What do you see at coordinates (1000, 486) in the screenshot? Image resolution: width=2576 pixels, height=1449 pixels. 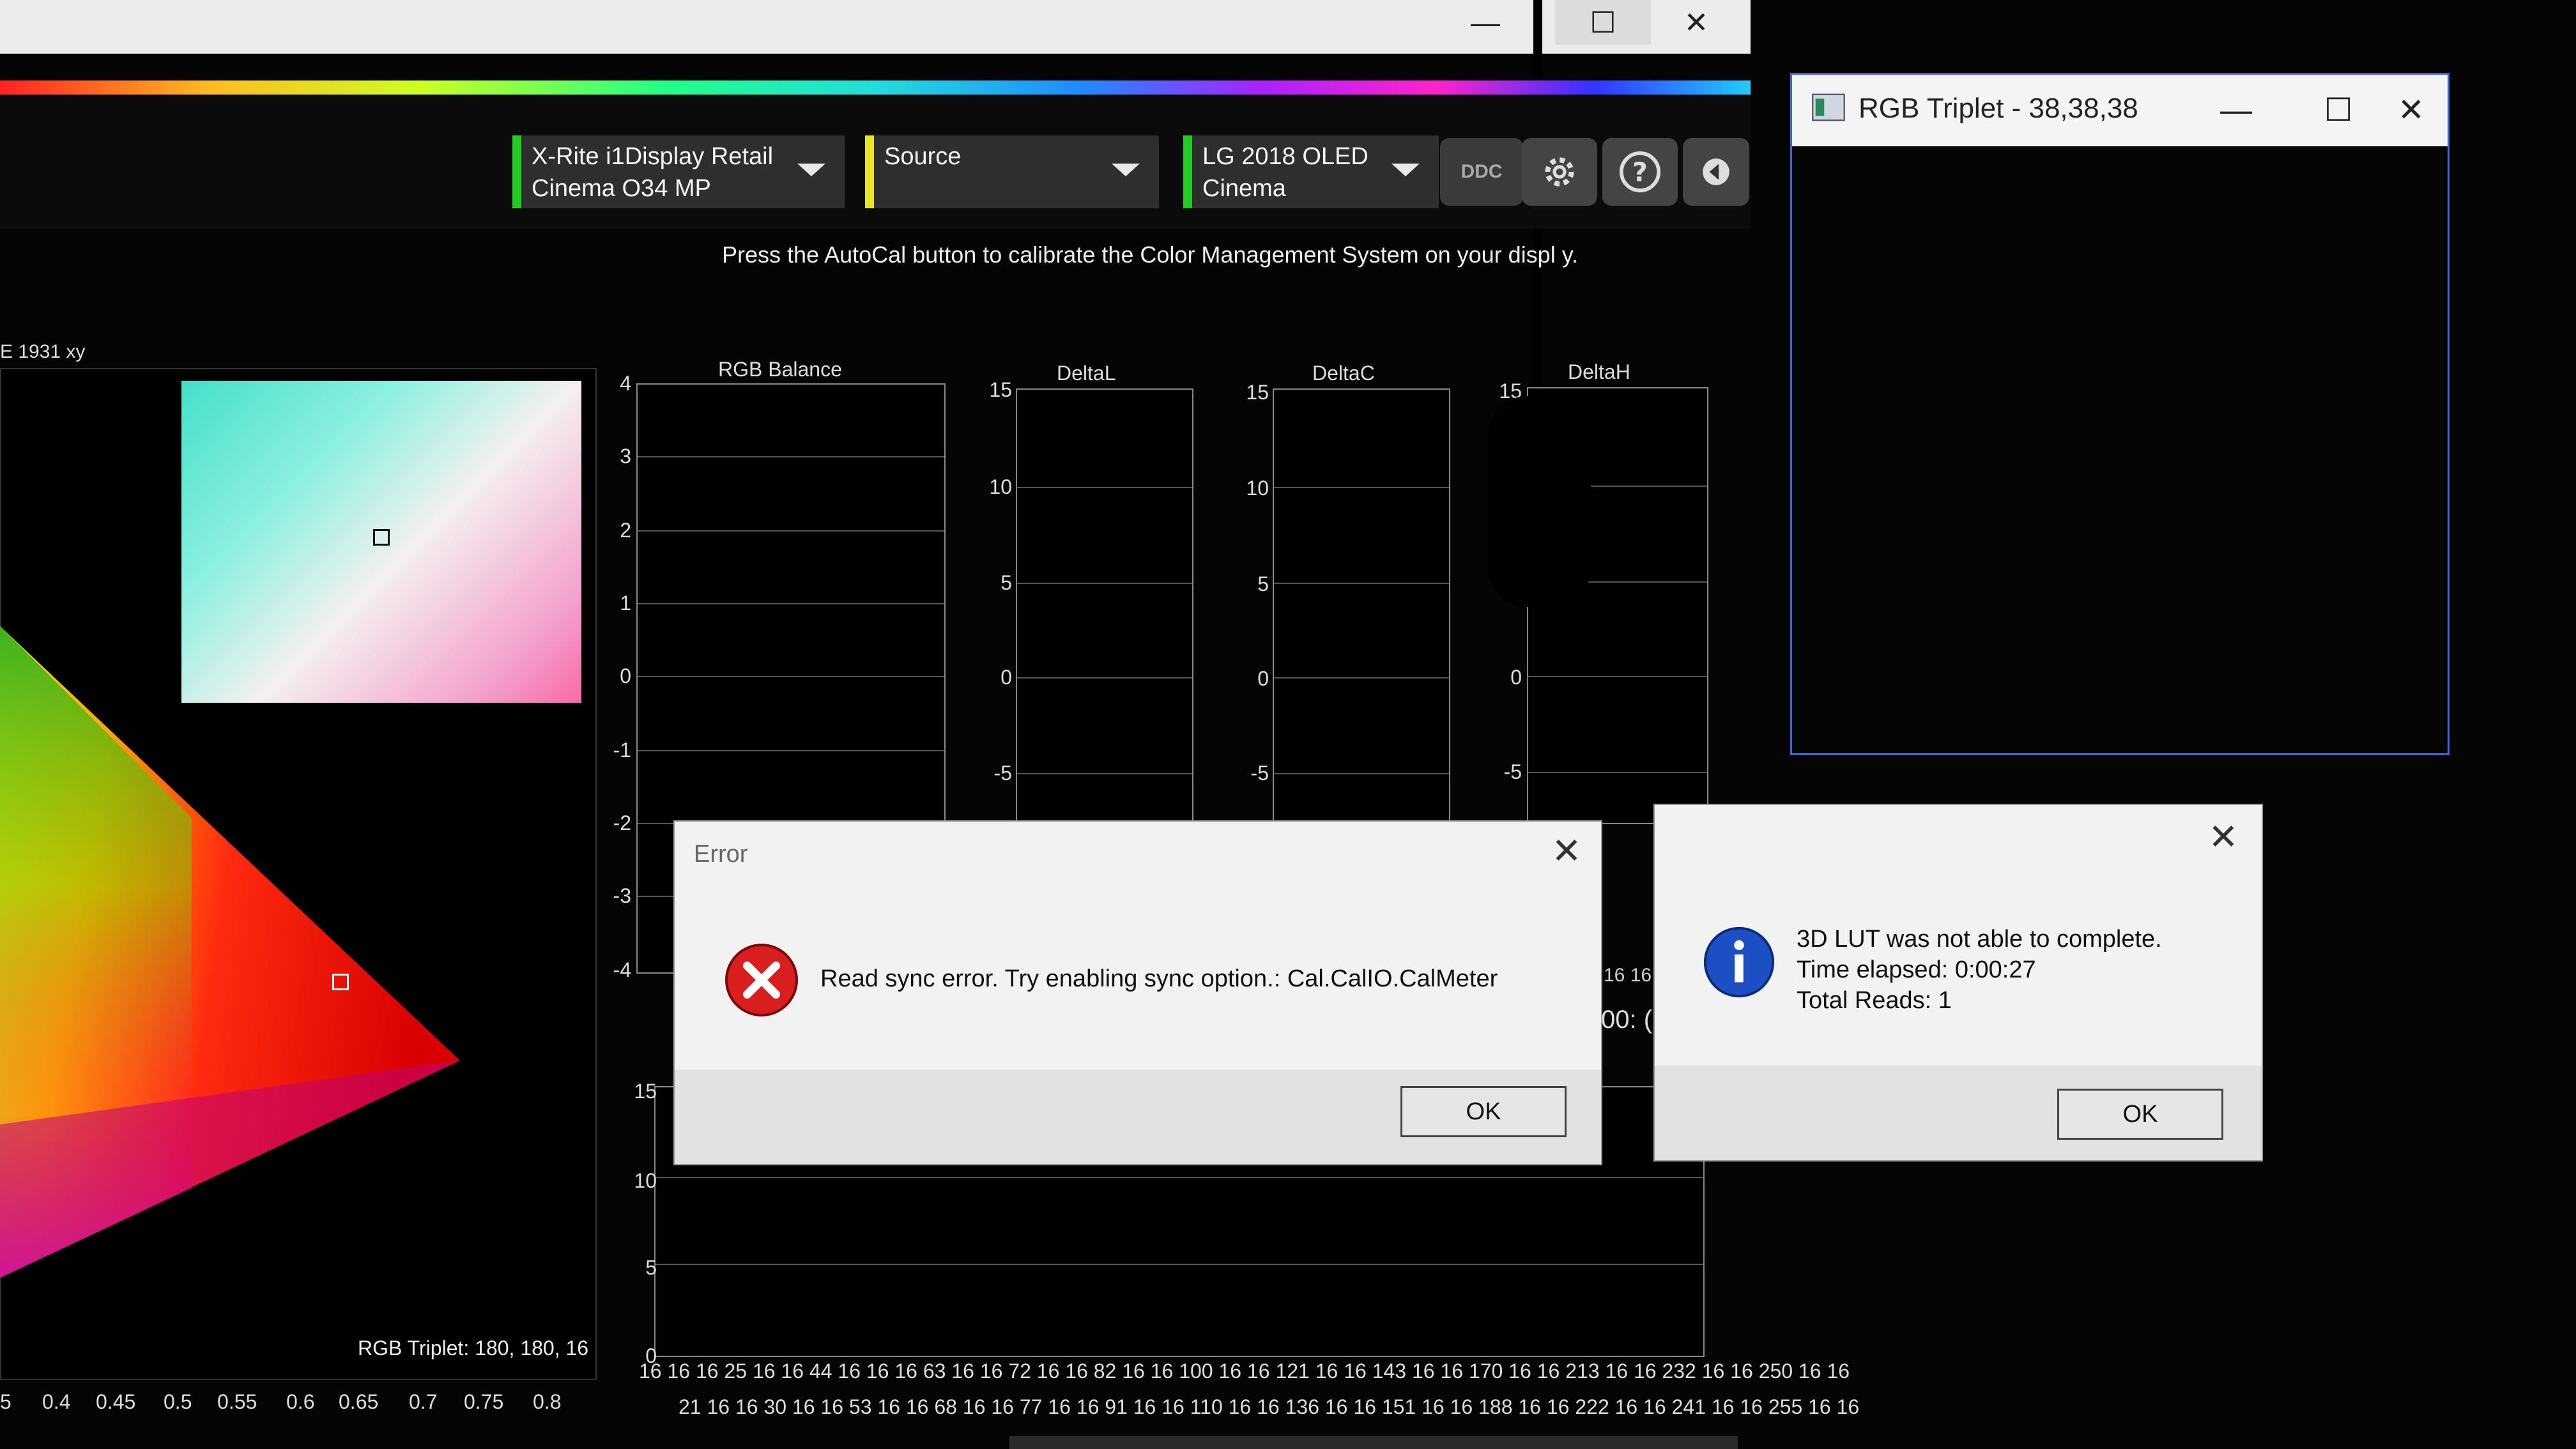 I see `deltaL-tick: 10` at bounding box center [1000, 486].